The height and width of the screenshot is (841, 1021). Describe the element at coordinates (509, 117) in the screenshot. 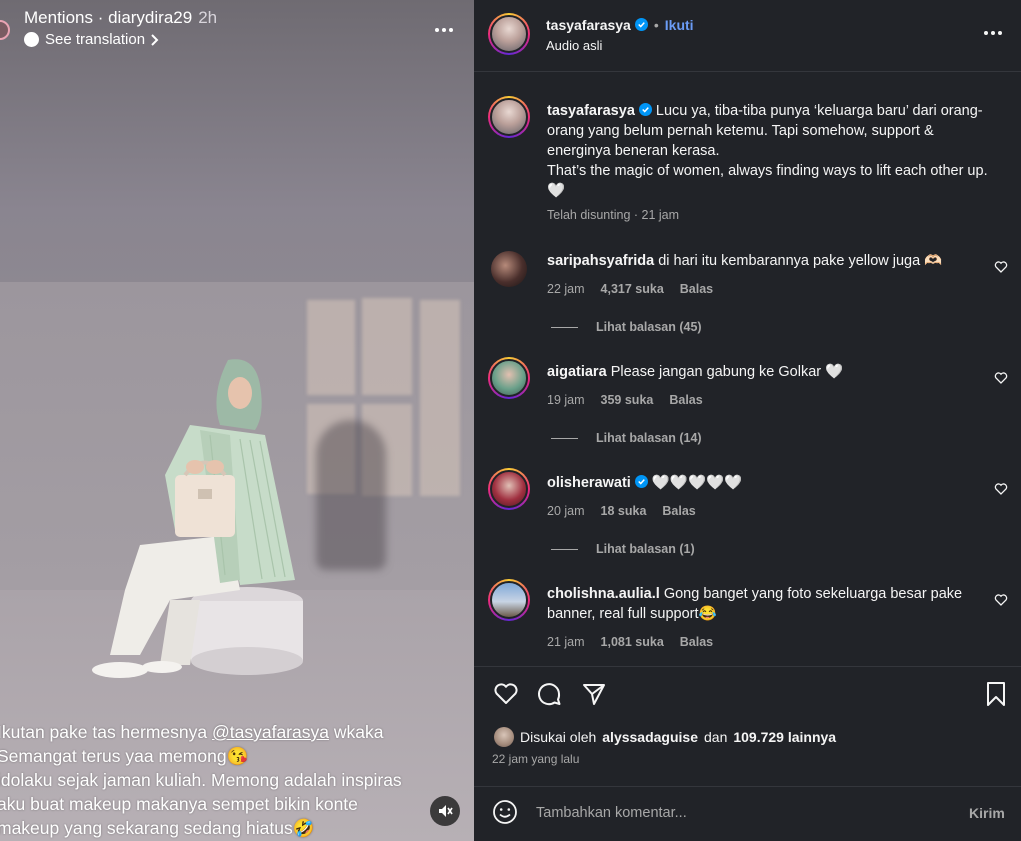

I see `caption-author-avatar` at that location.